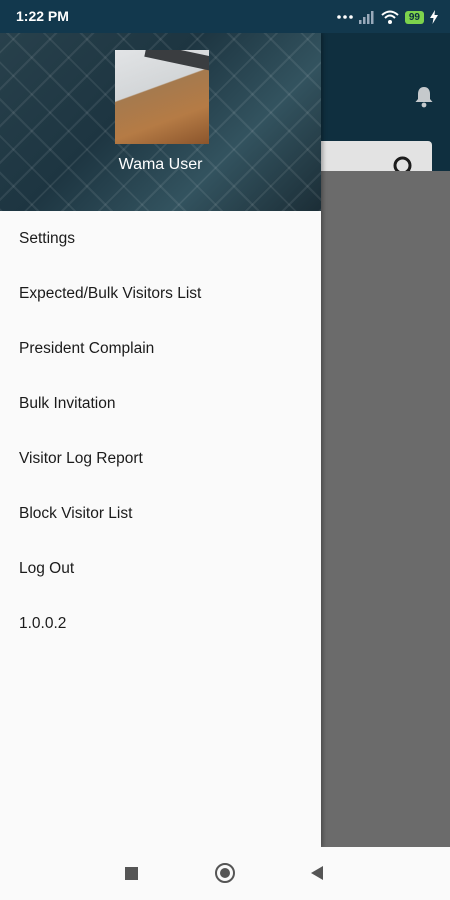 The height and width of the screenshot is (900, 450). What do you see at coordinates (42, 16) in the screenshot?
I see `status-time: 1:22 PM` at bounding box center [42, 16].